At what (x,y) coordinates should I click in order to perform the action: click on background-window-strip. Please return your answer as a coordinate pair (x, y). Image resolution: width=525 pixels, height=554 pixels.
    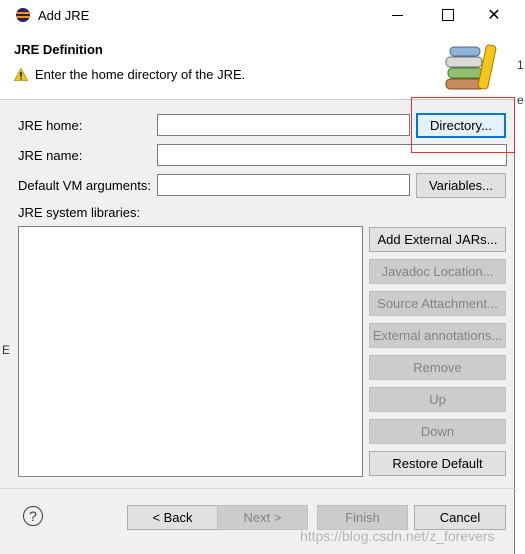
    Looking at the image, I should click on (520, 277).